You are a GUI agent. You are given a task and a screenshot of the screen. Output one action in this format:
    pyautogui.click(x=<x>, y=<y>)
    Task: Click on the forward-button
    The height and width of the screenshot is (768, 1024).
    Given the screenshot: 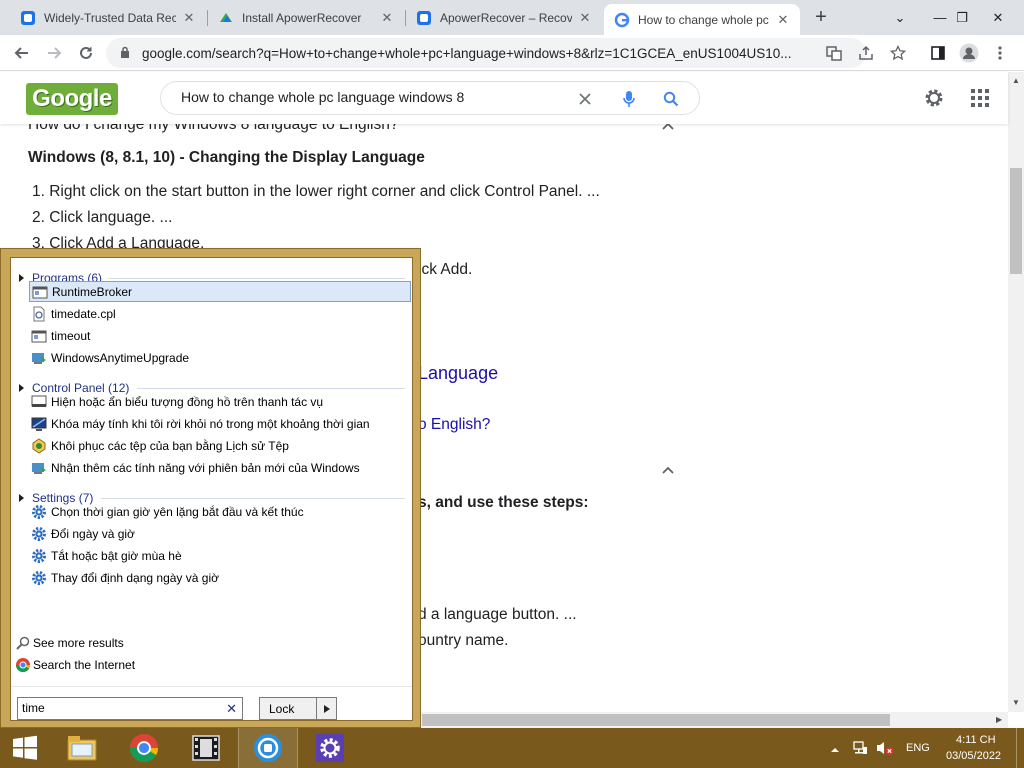 What is the action you would take?
    pyautogui.click(x=54, y=53)
    